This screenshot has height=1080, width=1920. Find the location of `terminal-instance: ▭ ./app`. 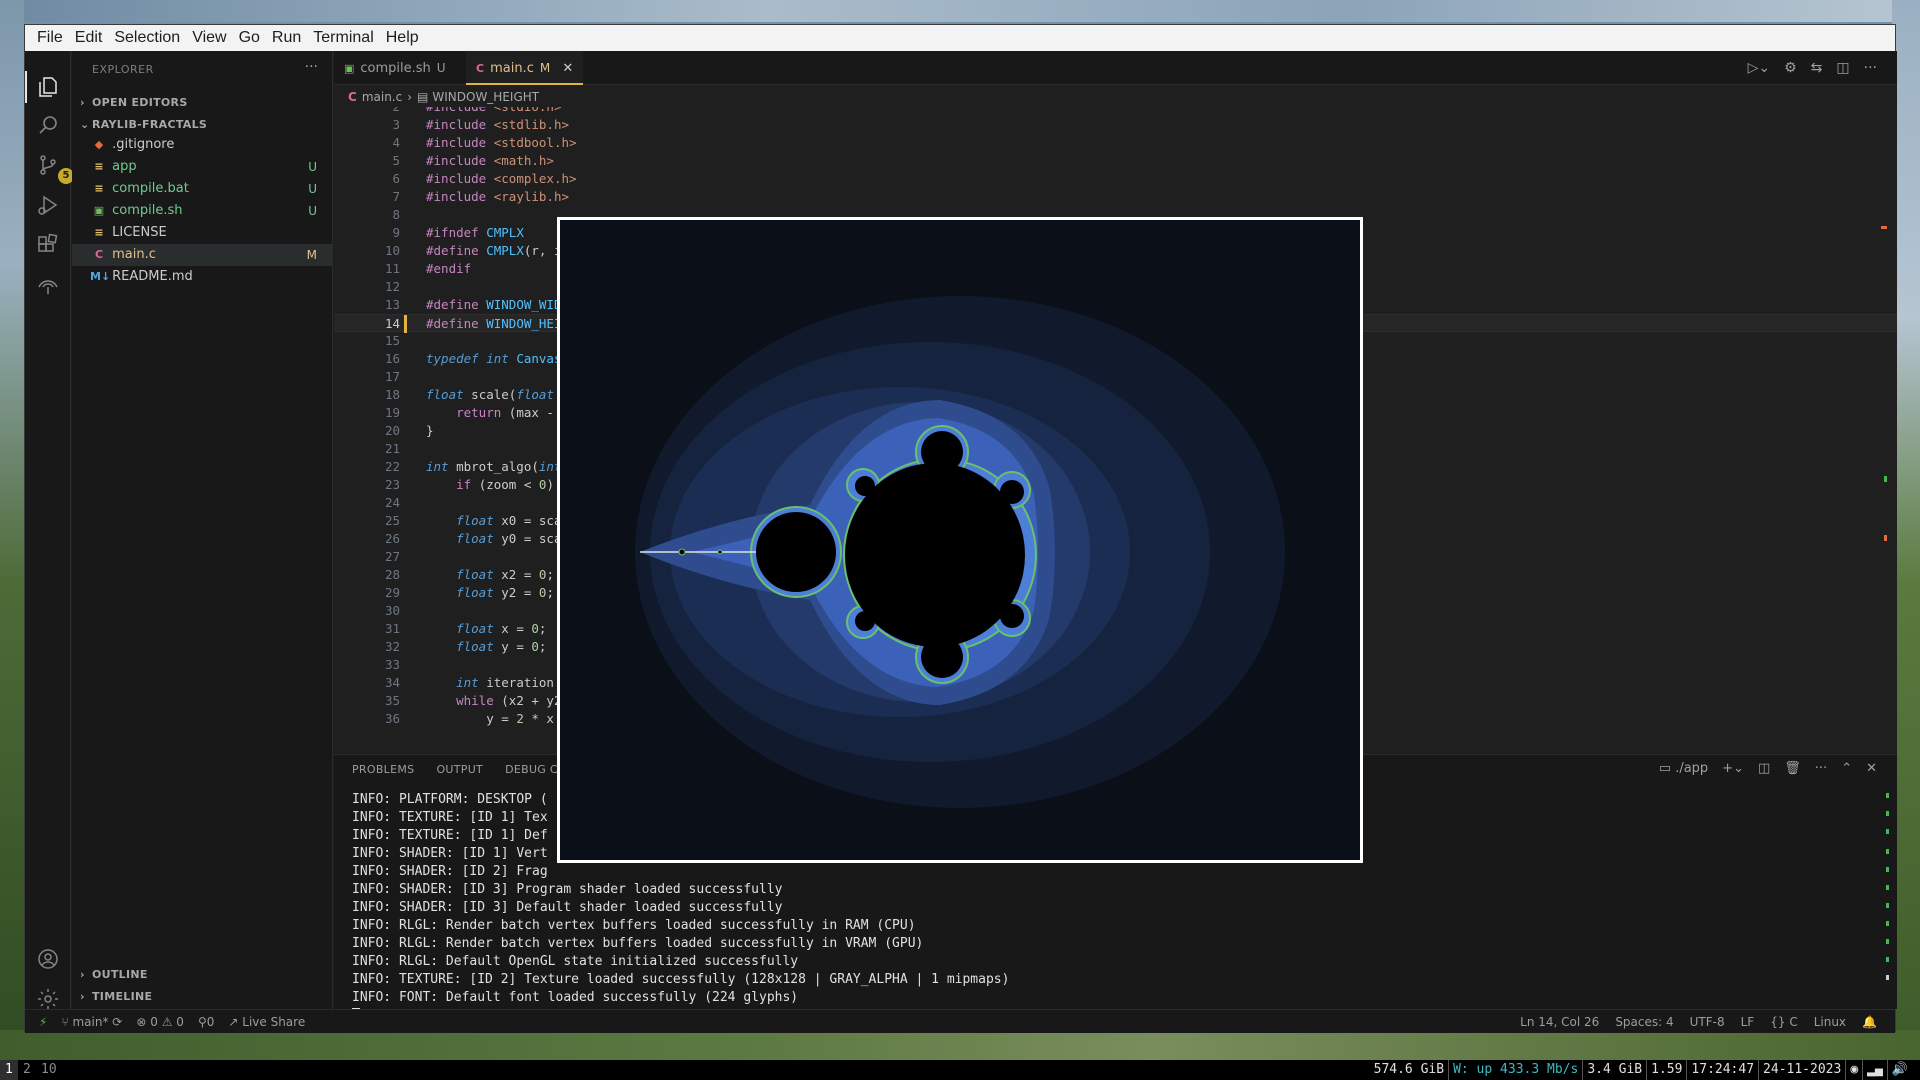

terminal-instance: ▭ ./app is located at coordinates (1683, 768).